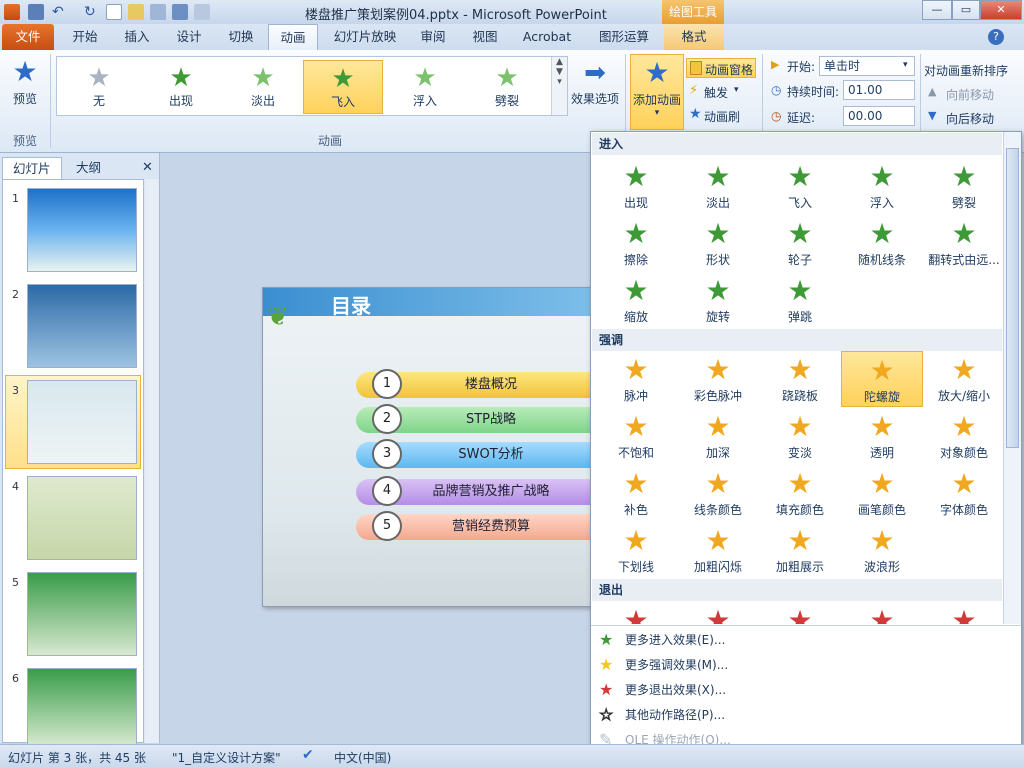 The width and height of the screenshot is (1024, 768). What do you see at coordinates (937, 10) in the screenshot?
I see `minimize-button: —` at bounding box center [937, 10].